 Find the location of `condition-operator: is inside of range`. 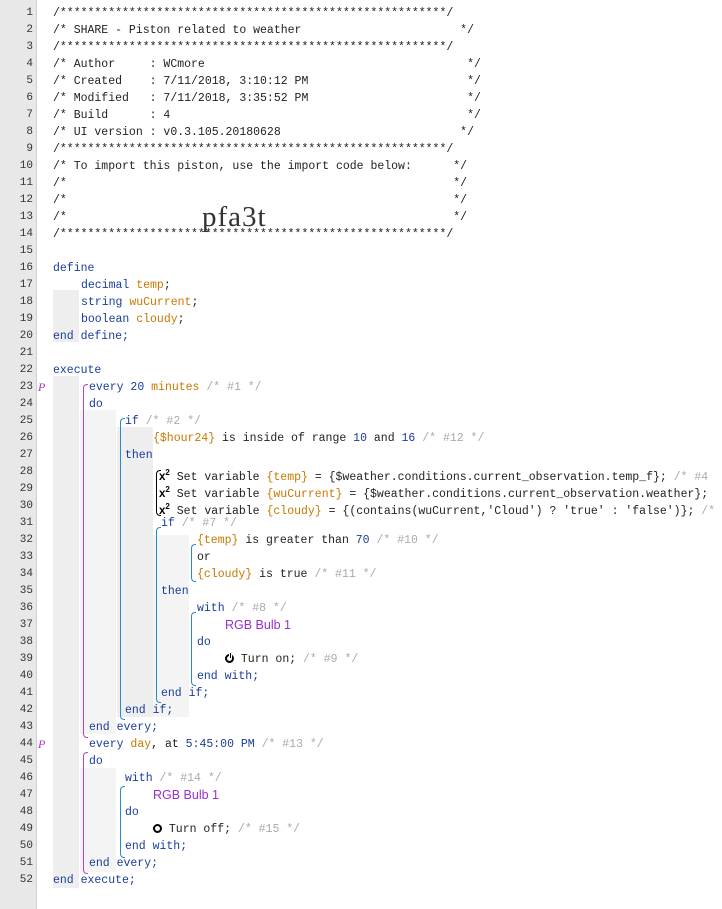

condition-operator: is inside of range is located at coordinates (284, 438).